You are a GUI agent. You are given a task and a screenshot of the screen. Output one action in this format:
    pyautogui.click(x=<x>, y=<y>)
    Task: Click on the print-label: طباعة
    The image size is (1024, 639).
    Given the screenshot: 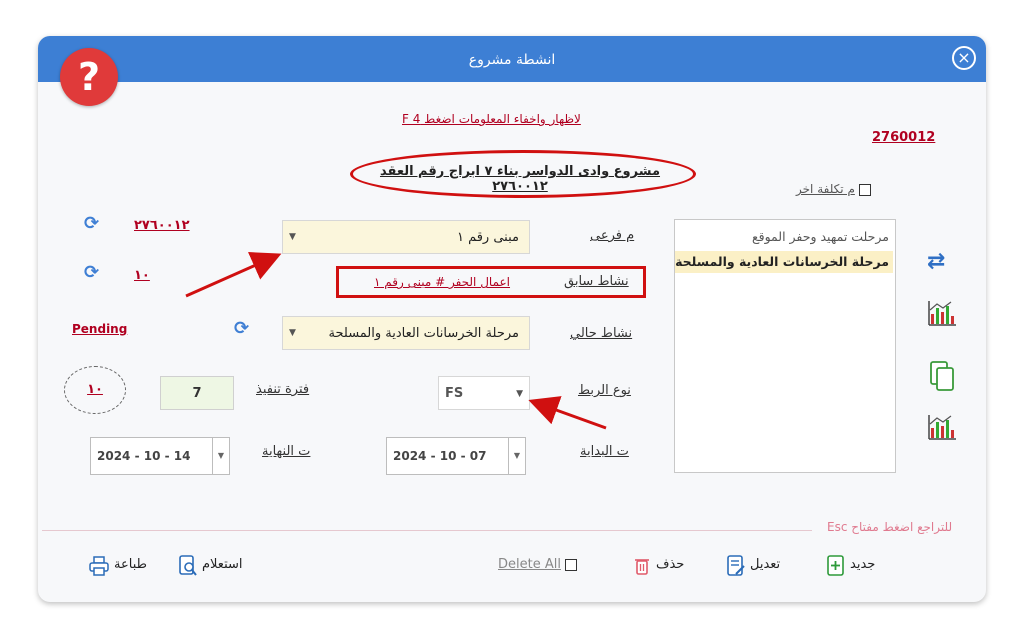 What is the action you would take?
    pyautogui.click(x=130, y=564)
    